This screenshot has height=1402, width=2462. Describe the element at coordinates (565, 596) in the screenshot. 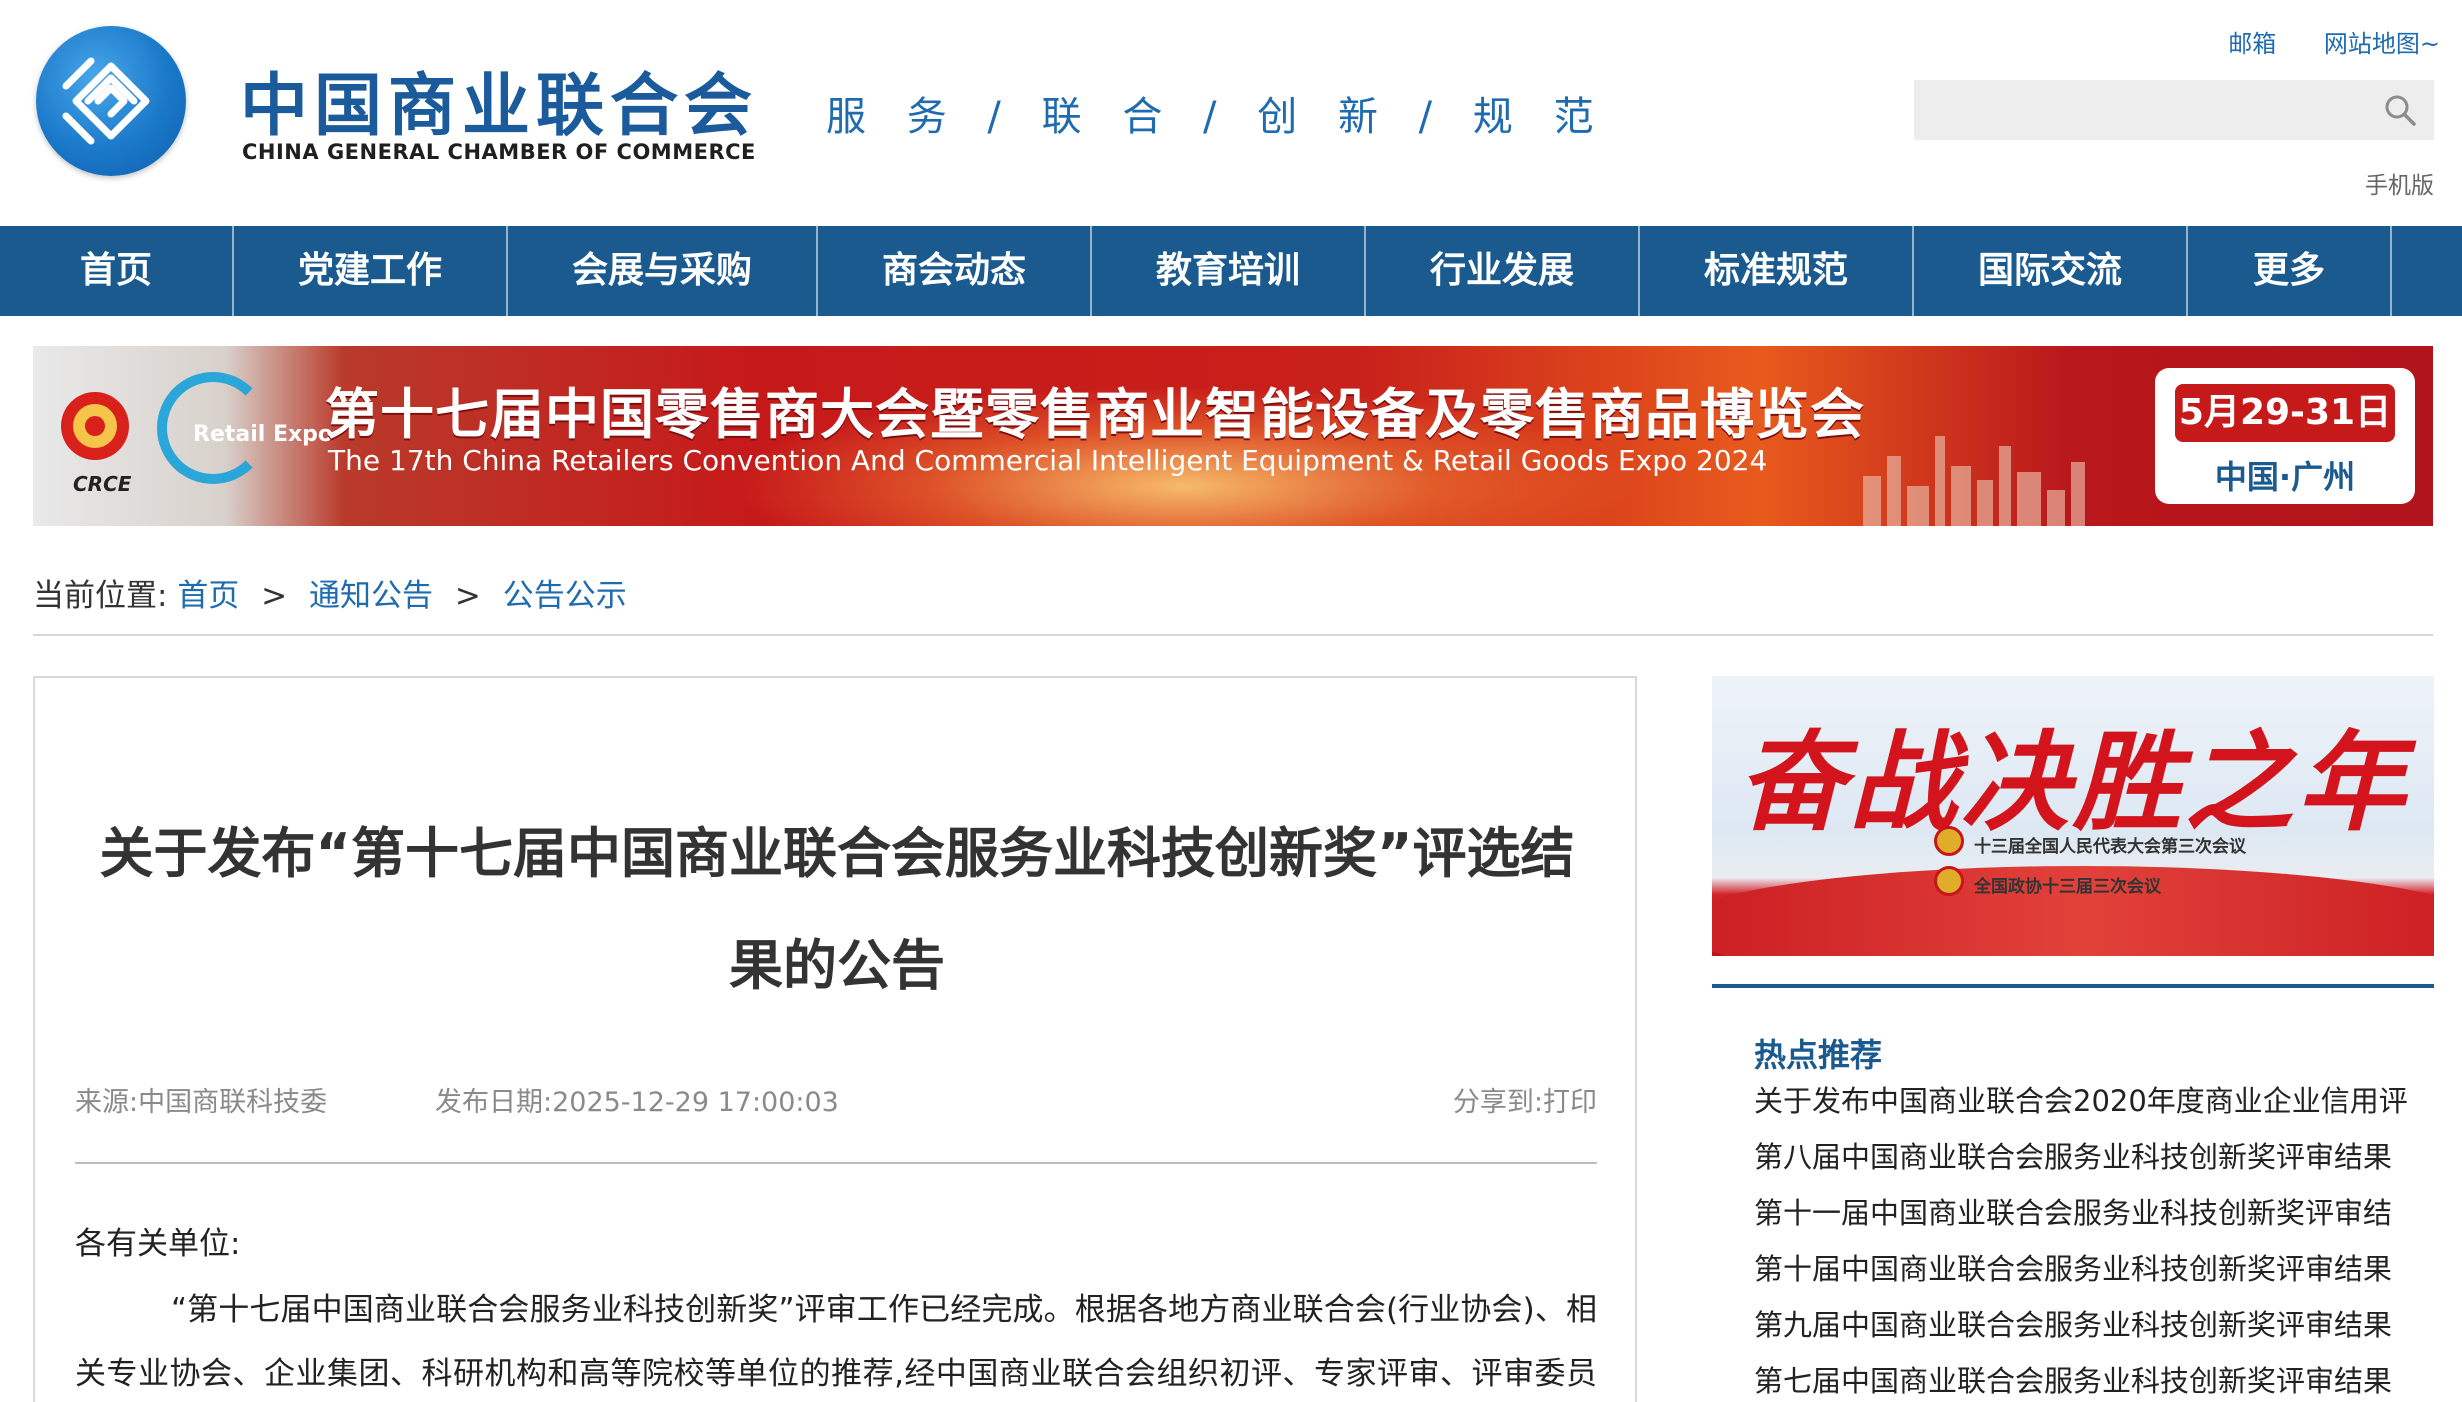

I see `breadcrumb-announcements: 公告公示` at that location.